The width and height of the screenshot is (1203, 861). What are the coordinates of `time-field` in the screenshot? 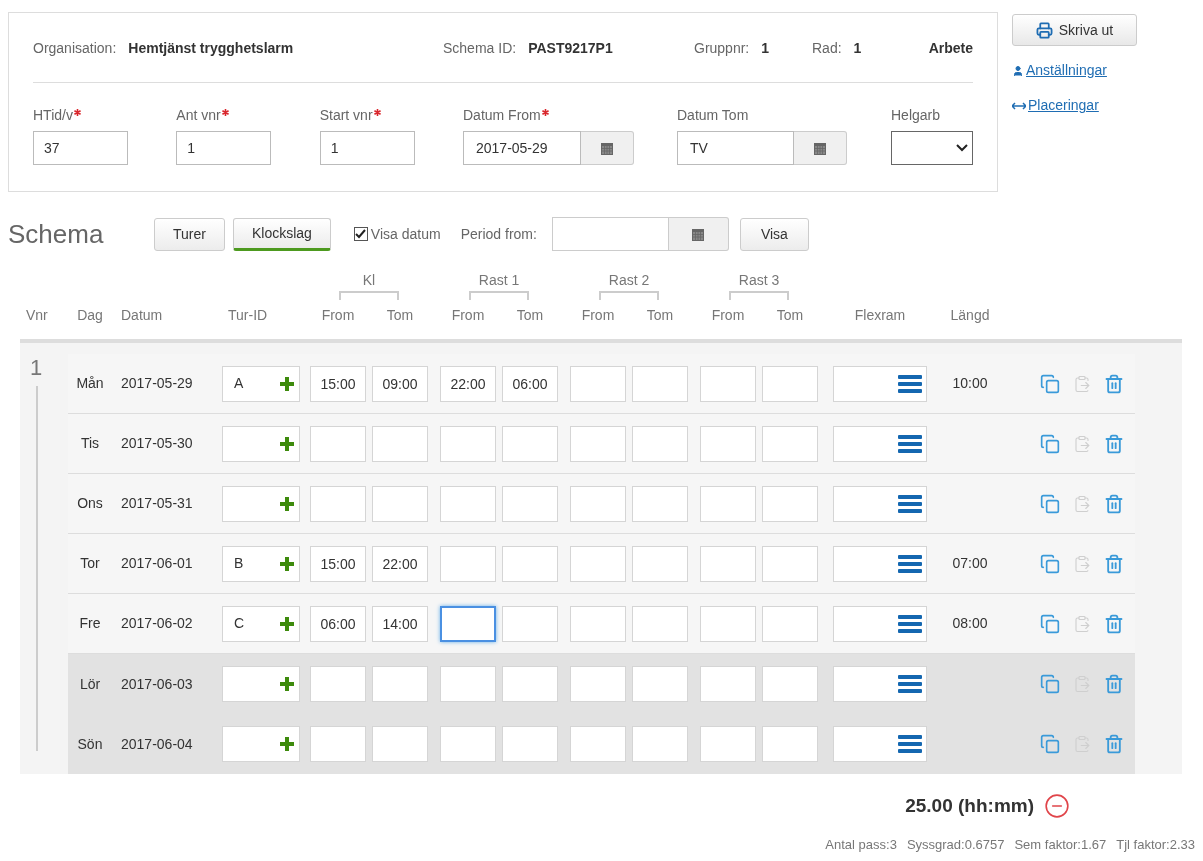 It's located at (468, 623).